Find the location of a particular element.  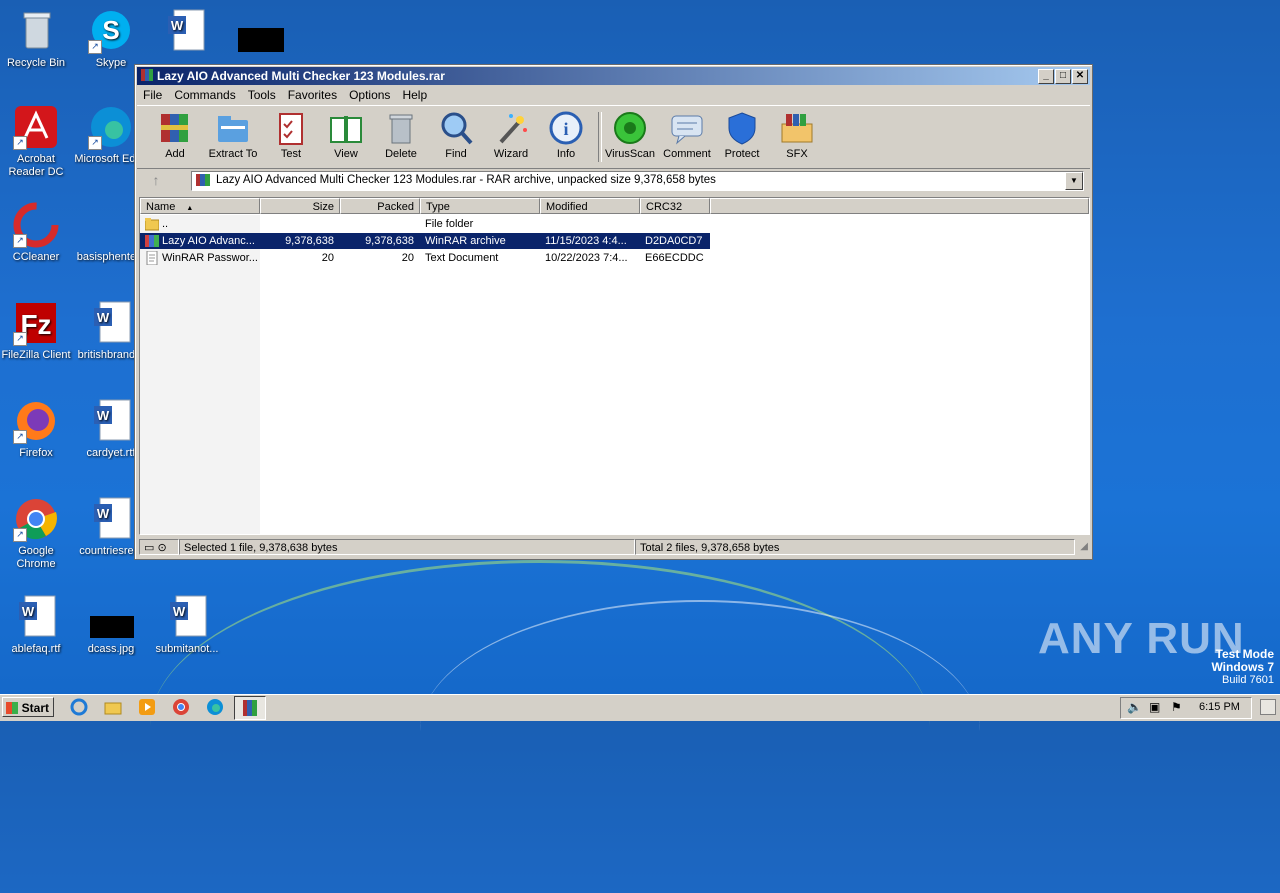

table-row: .. File folder is located at coordinates (425, 224).